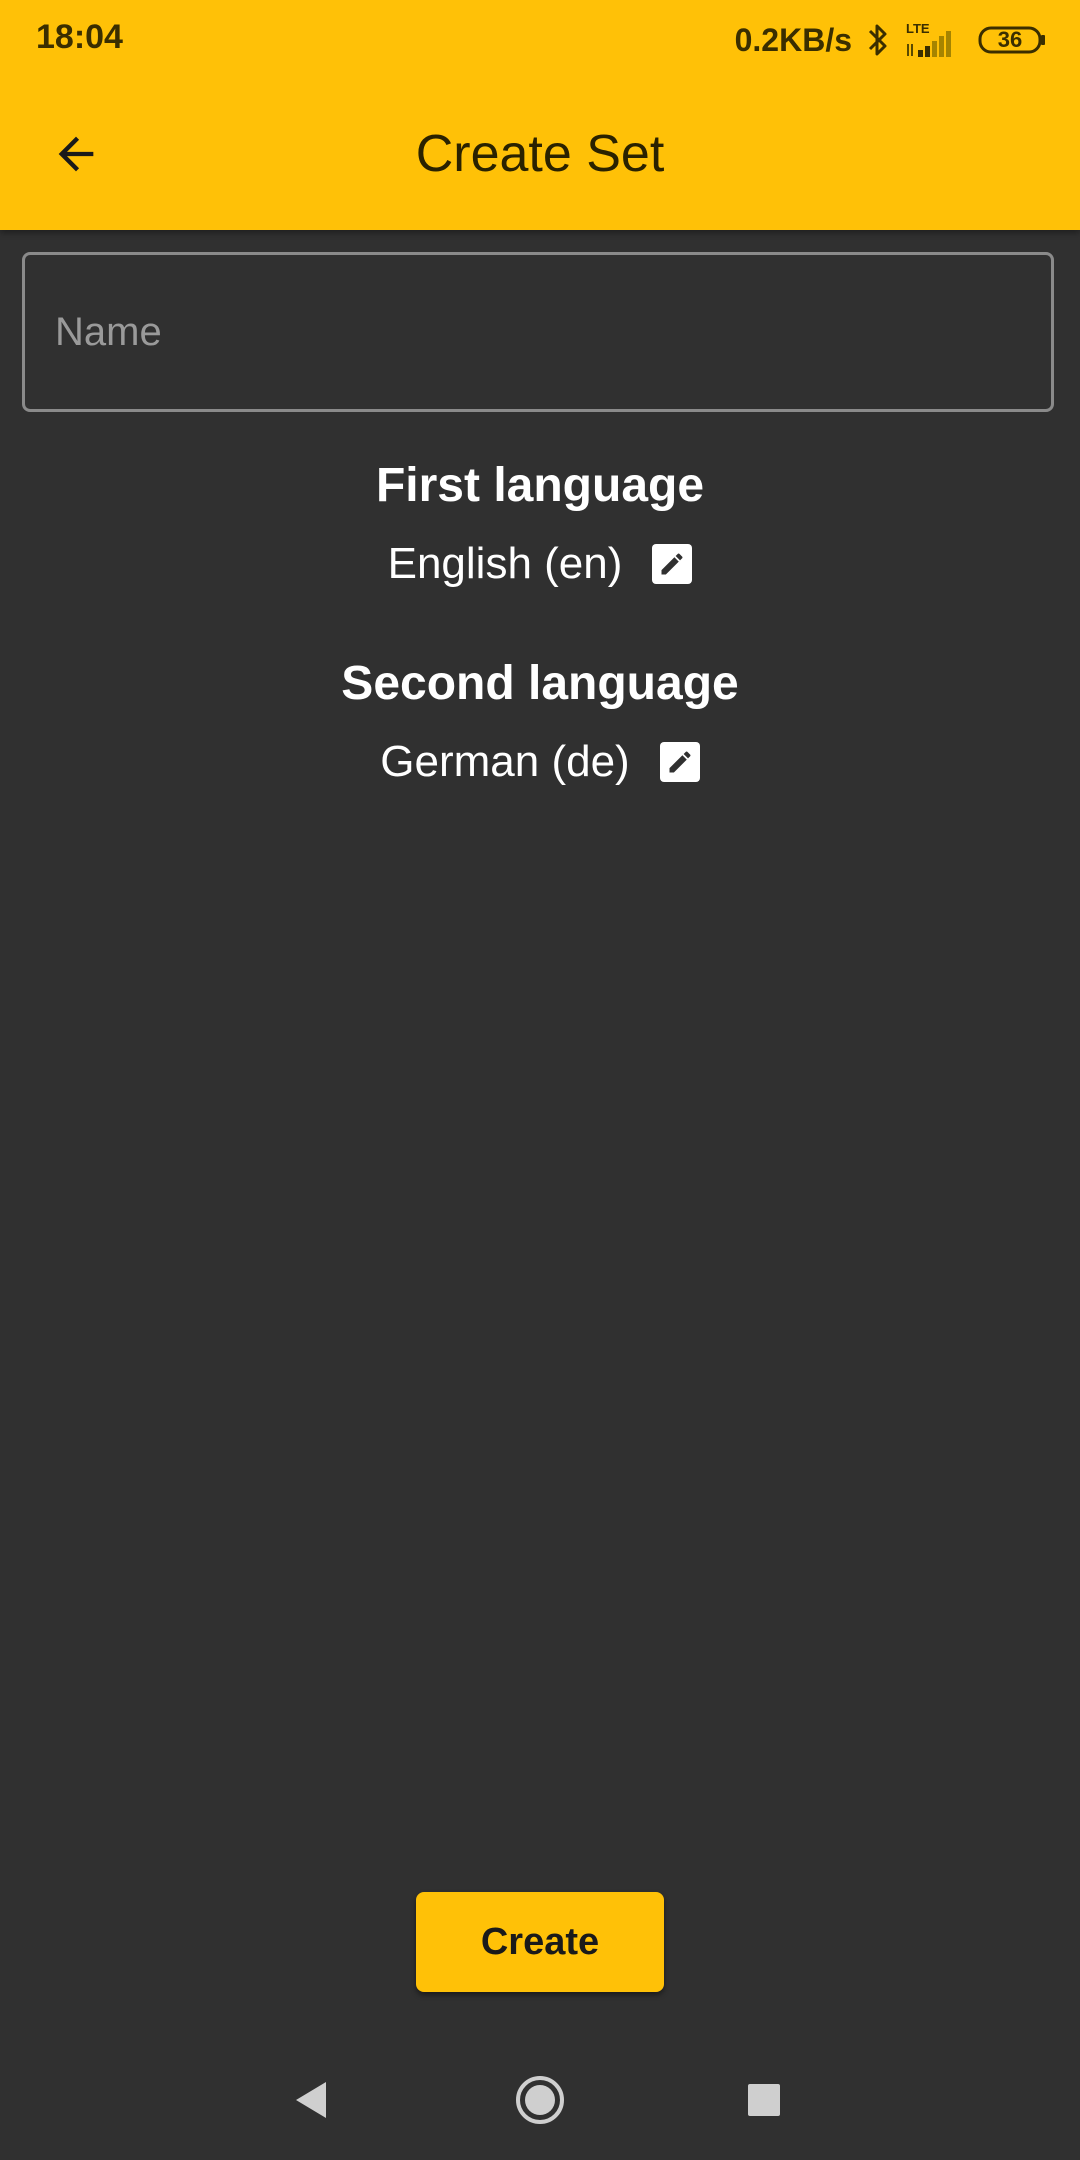  I want to click on nav-back-button, so click(312, 2100).